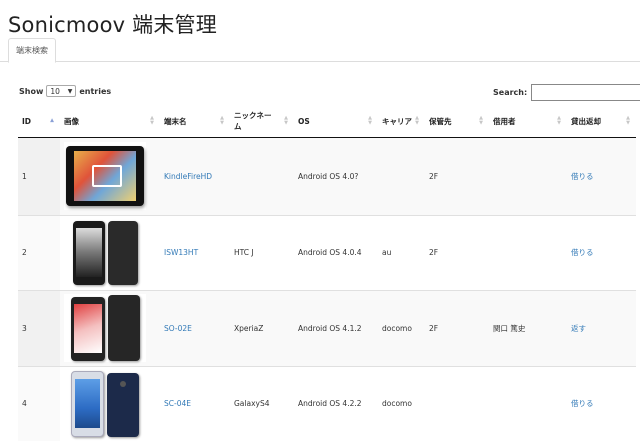  I want to click on column-label: OS, so click(304, 121).